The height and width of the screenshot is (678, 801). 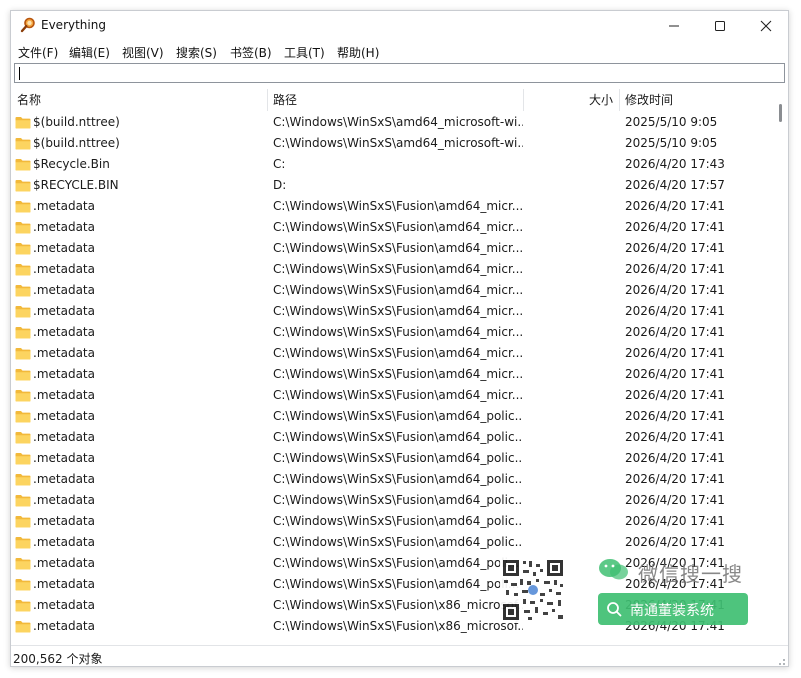 I want to click on file-modified: 2025/5/10 9:05, so click(x=671, y=143).